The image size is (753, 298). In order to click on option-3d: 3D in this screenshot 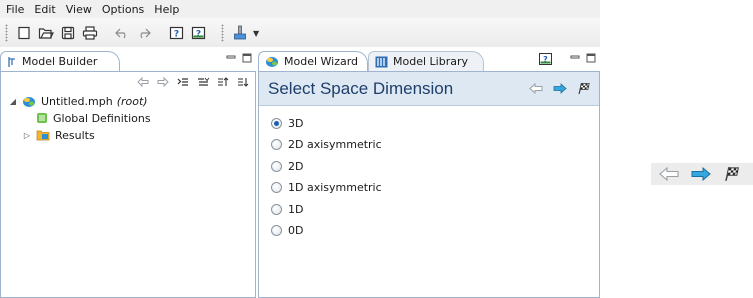, I will do `click(287, 123)`.